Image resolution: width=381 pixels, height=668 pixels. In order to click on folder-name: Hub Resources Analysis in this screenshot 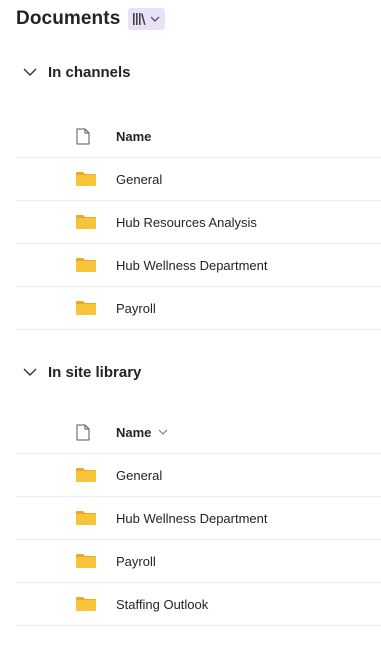, I will do `click(186, 222)`.